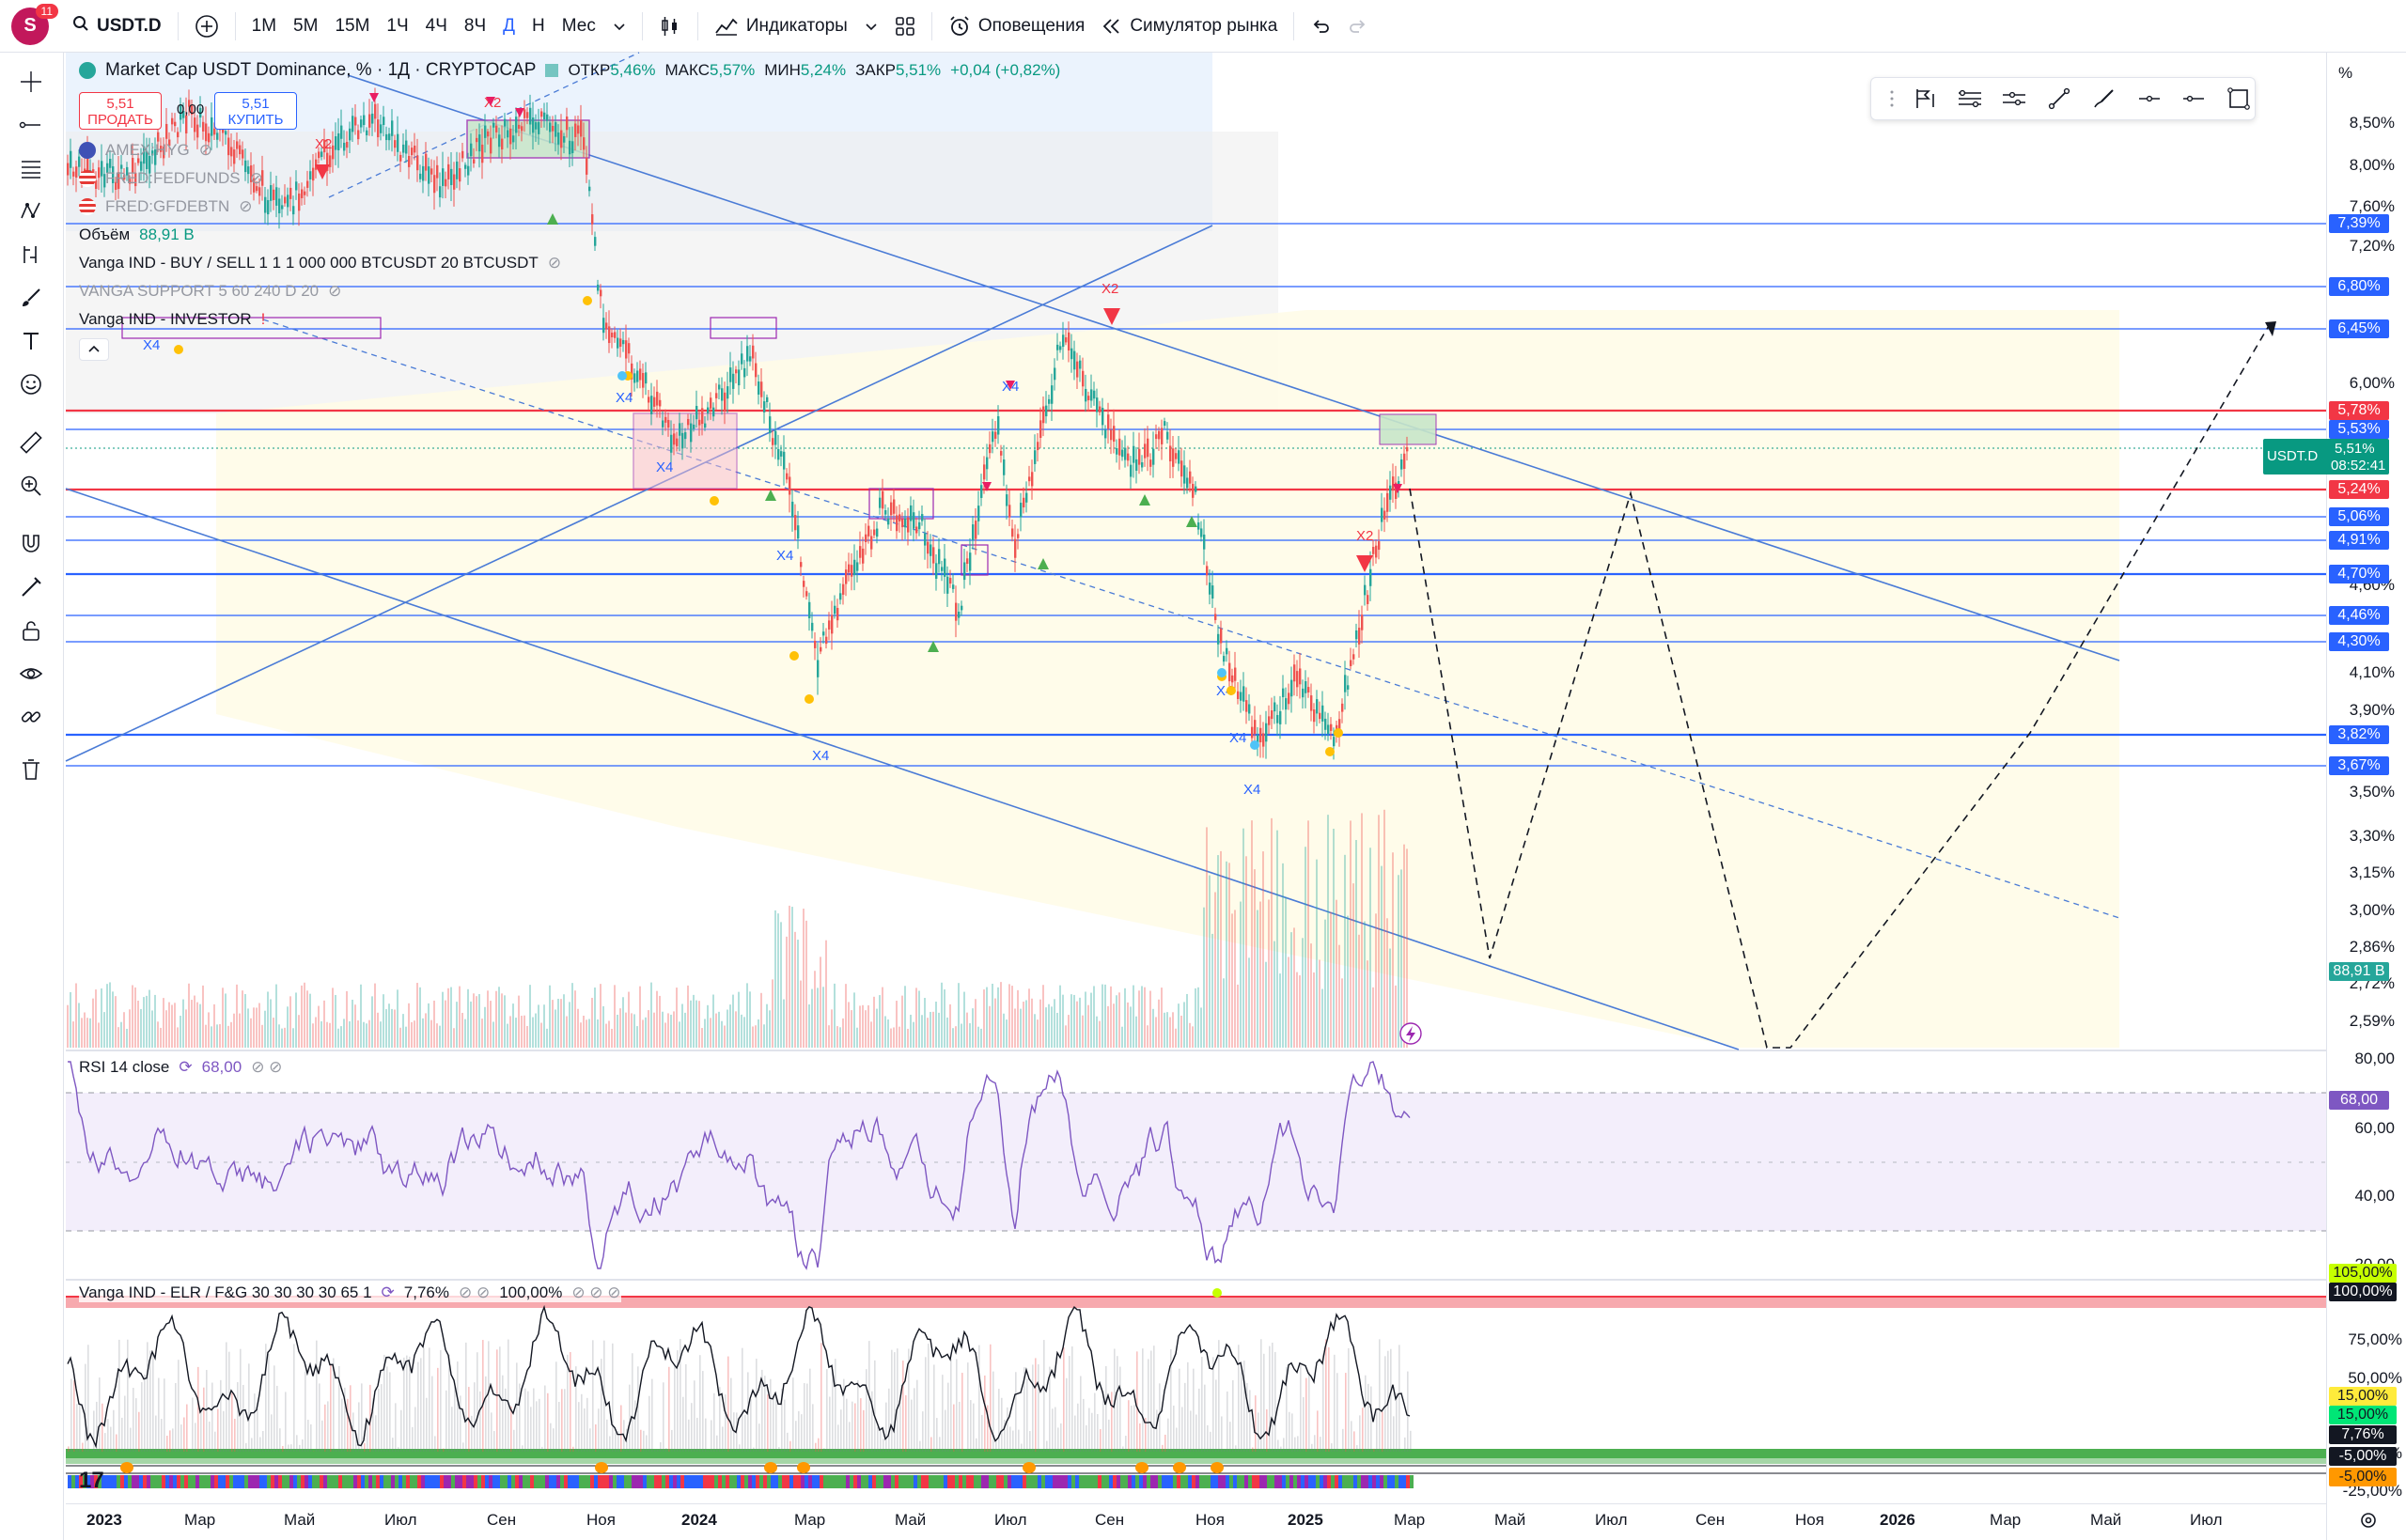 The image size is (2406, 1540). What do you see at coordinates (2326, 456) in the screenshot?
I see `symbol-price-badge: USDT.D 5,51% 08:52:41` at bounding box center [2326, 456].